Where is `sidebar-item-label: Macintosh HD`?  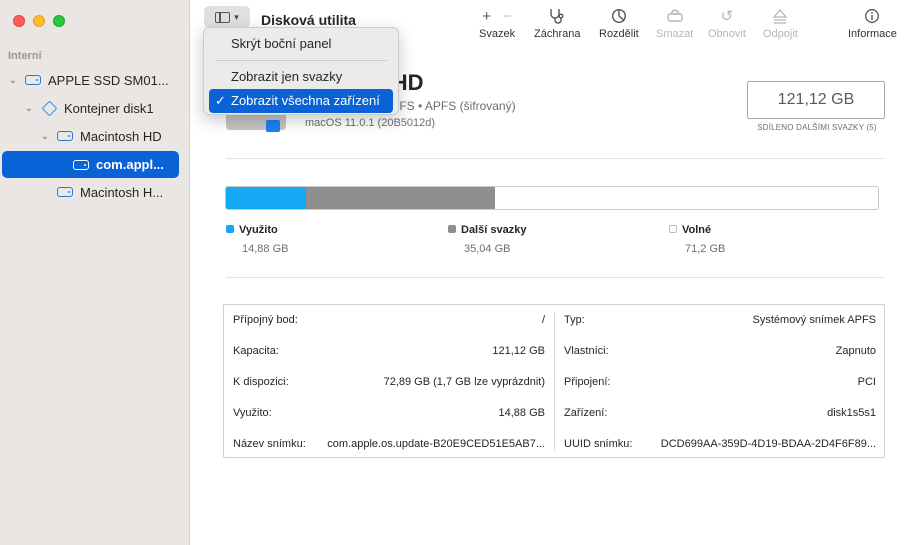 sidebar-item-label: Macintosh HD is located at coordinates (121, 136).